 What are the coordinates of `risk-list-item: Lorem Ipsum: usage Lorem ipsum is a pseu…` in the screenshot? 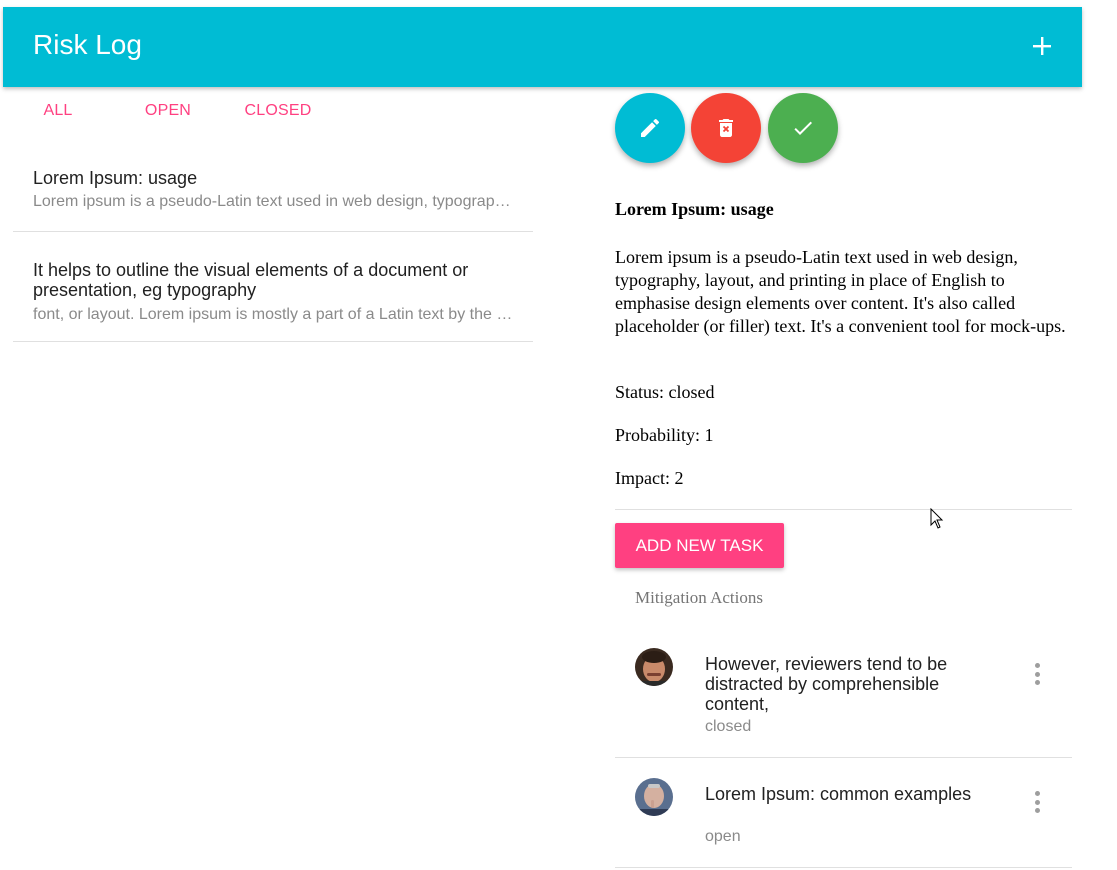 It's located at (273, 186).